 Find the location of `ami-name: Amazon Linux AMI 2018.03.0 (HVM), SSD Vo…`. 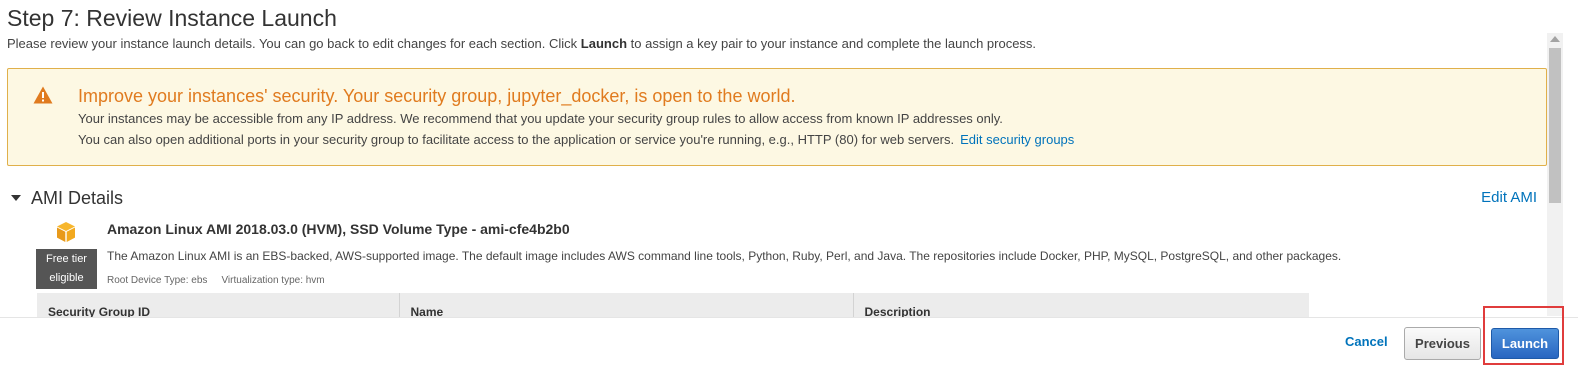

ami-name: Amazon Linux AMI 2018.03.0 (HVM), SSD Vo… is located at coordinates (338, 229).